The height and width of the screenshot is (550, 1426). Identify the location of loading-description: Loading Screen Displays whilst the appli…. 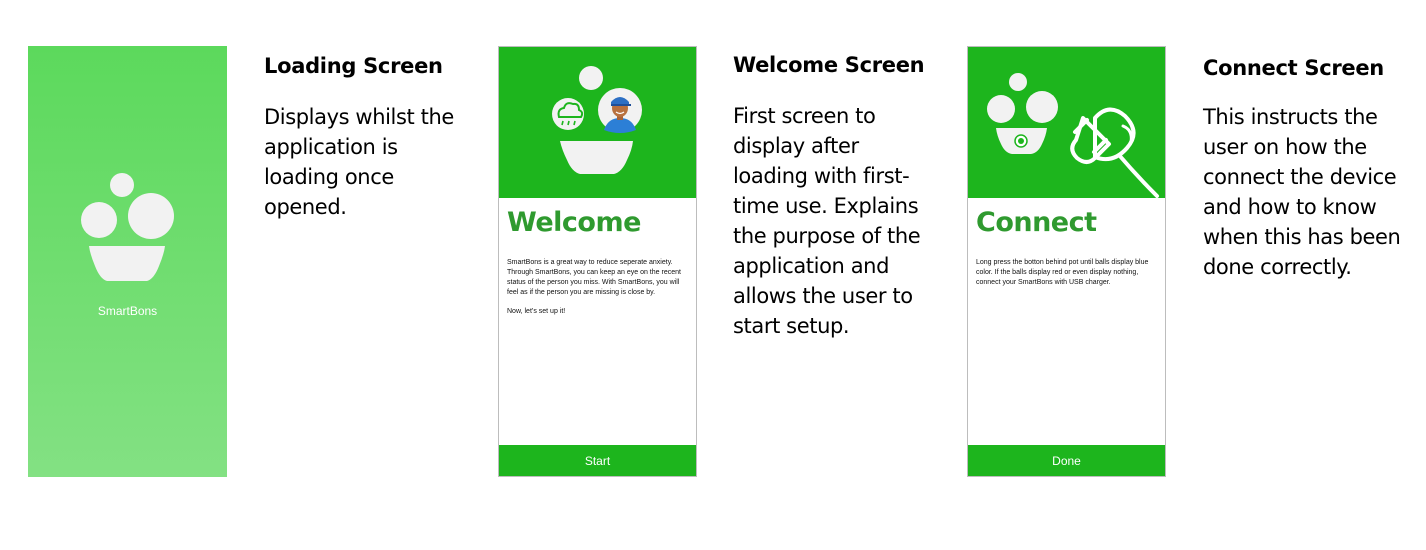
(364, 138).